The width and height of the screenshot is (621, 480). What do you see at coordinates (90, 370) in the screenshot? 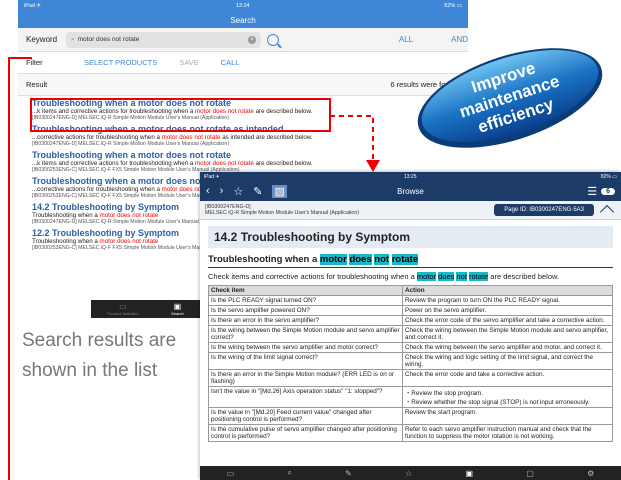
I see `caption-line-2: shown in the list` at bounding box center [90, 370].